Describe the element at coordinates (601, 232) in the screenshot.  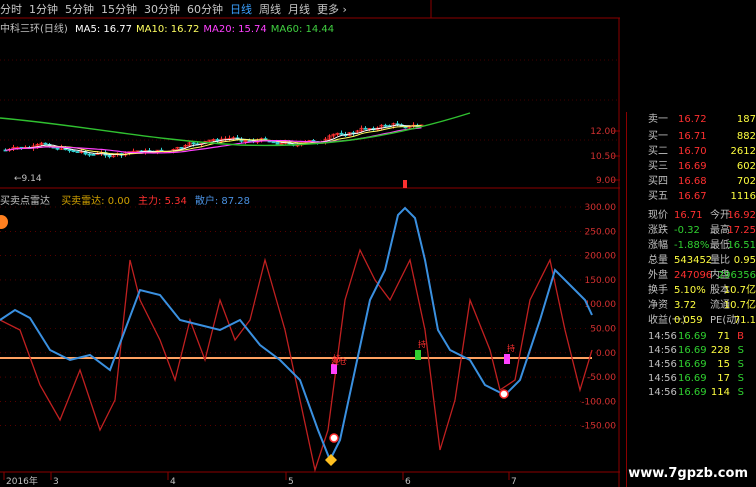
I see `indicator-y-tick: 250.00` at that location.